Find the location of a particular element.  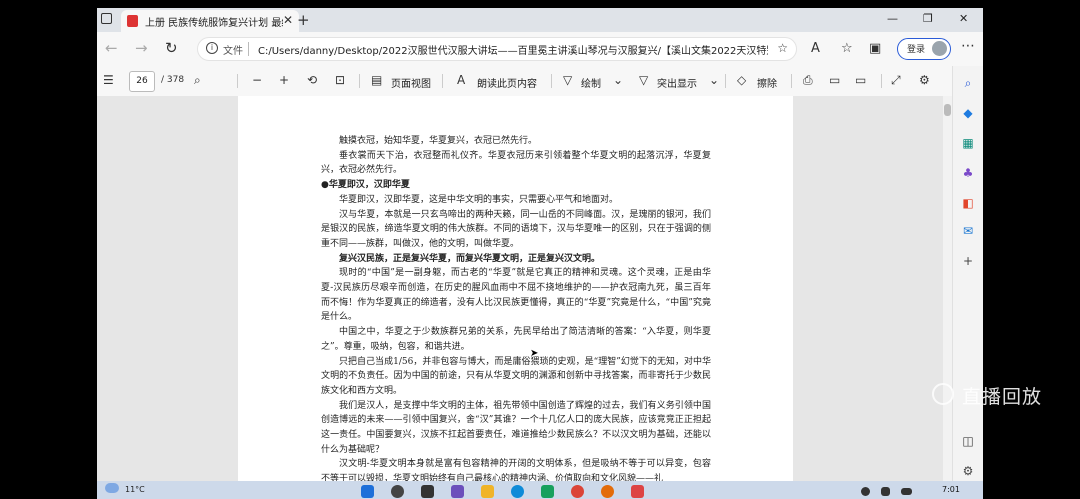

vertical-scrollbar is located at coordinates (947, 291).